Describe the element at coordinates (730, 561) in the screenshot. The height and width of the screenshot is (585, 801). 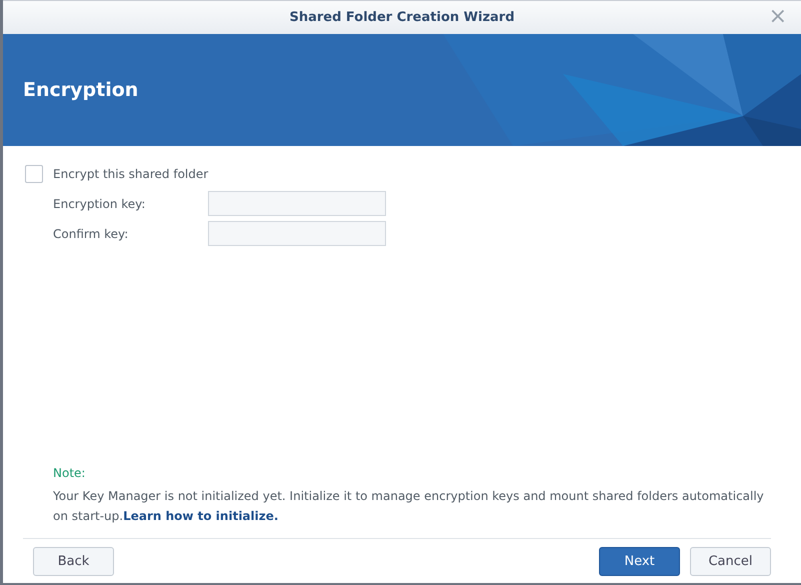
I see `cancel-button: Cancel` at that location.